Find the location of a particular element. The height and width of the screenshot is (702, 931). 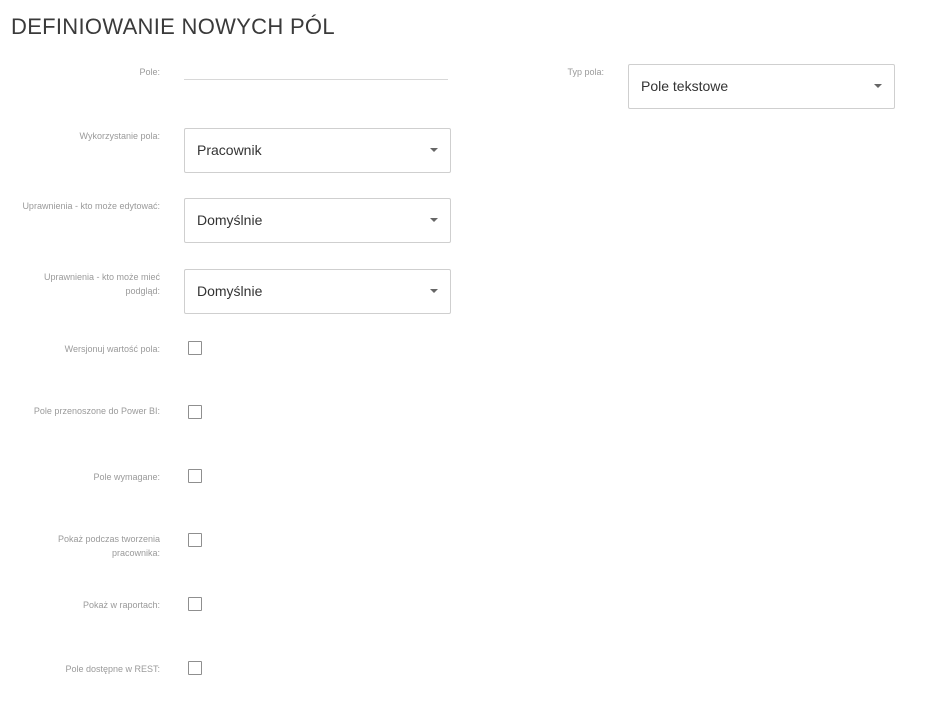

wymagane-label: Pole wymagane: is located at coordinates (126, 477).